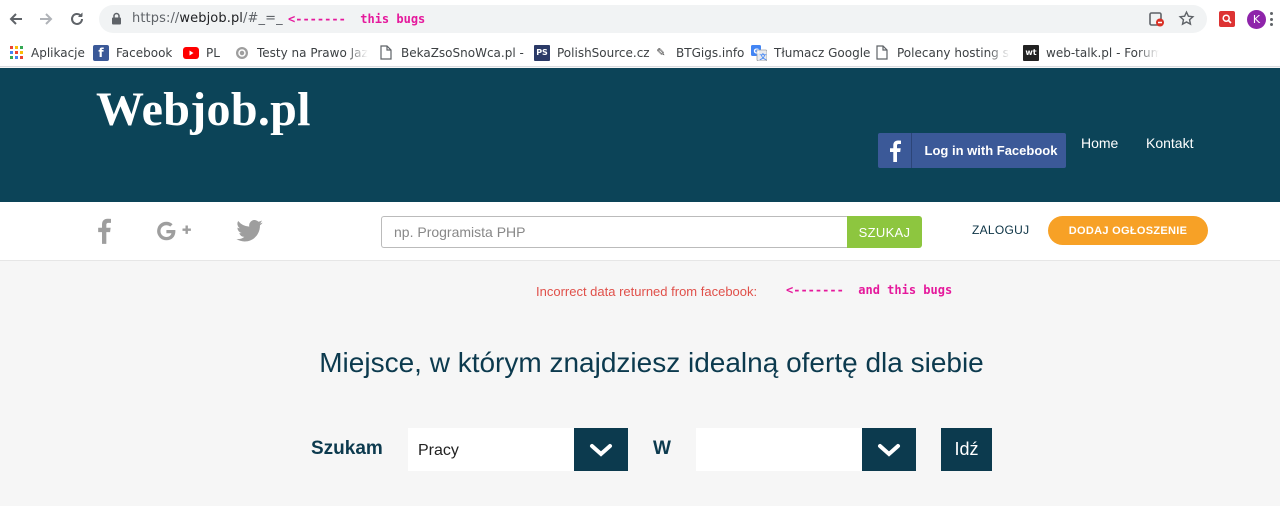 The image size is (1280, 506). I want to click on forward-arrow-icon, so click(46, 19).